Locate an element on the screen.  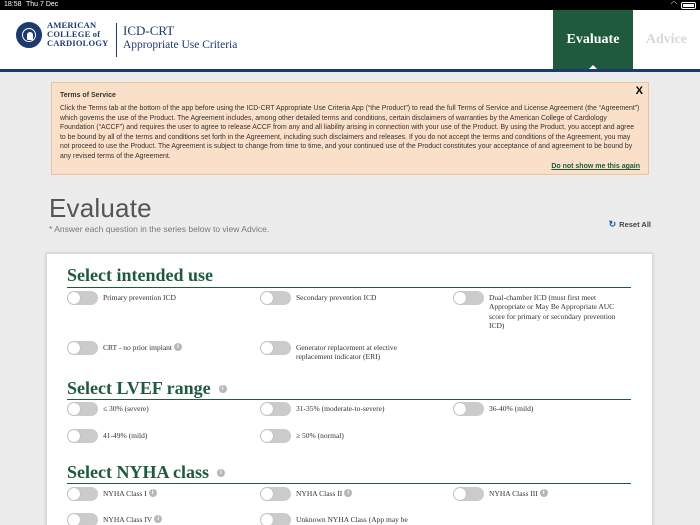
option-label: NYHA Class I is located at coordinates (125, 493).